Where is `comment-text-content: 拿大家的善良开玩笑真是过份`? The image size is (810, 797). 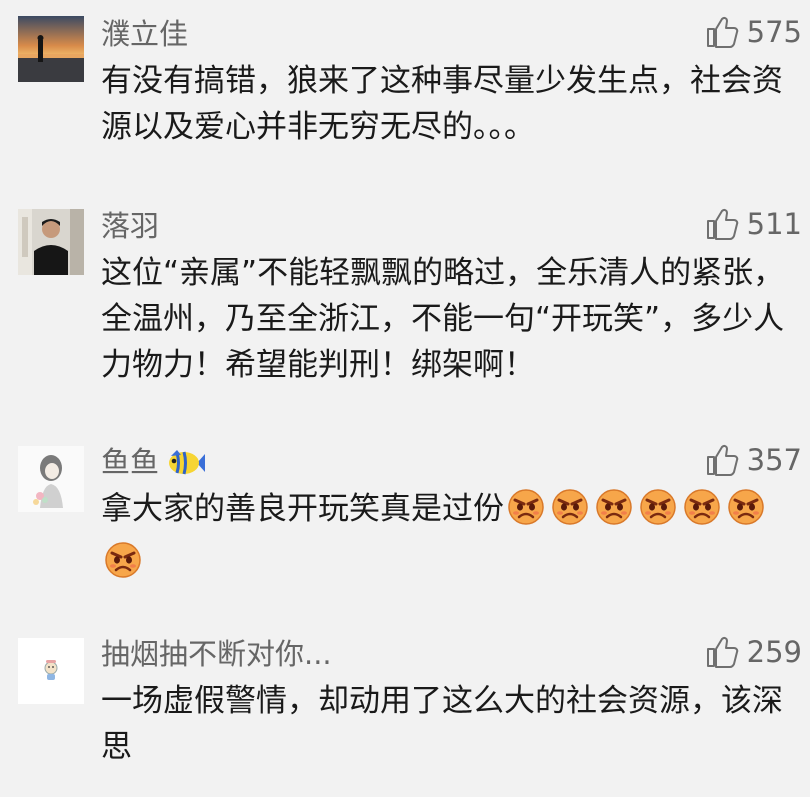 comment-text-content: 拿大家的善良开玩笑真是过份 is located at coordinates (302, 509).